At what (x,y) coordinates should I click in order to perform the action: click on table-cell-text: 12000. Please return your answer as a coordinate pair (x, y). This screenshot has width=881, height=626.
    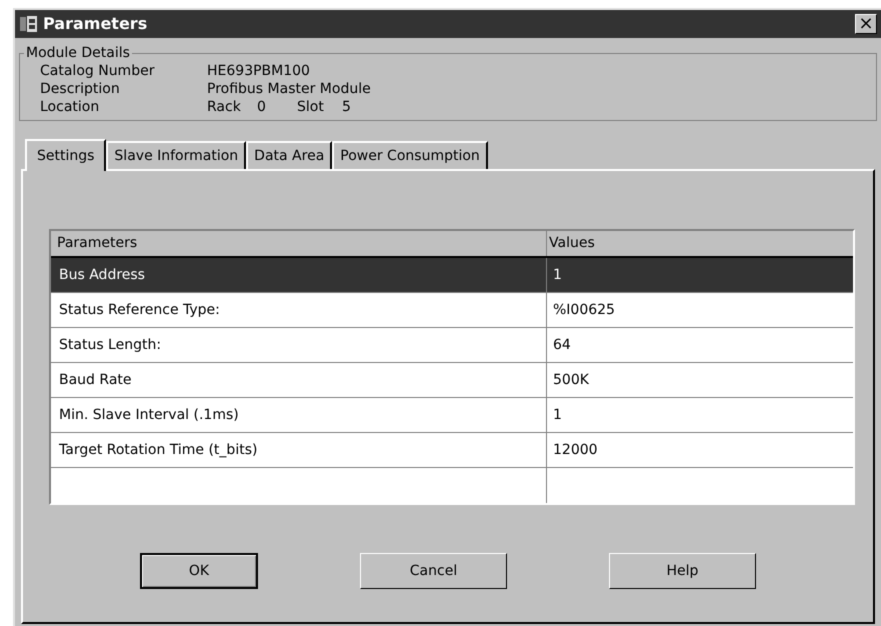
    Looking at the image, I should click on (575, 450).